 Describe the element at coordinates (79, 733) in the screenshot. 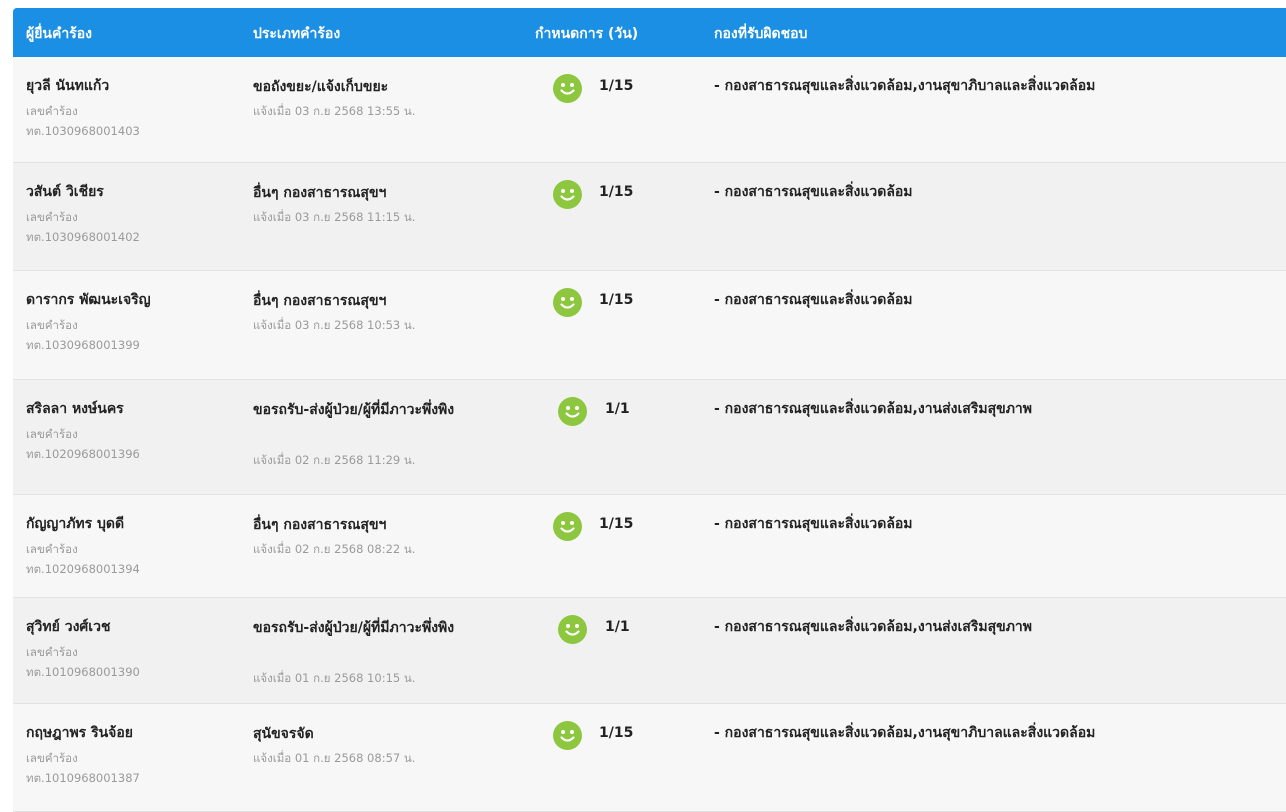

I see `requester-name: กฤษฎาพร รินจ้อย` at that location.